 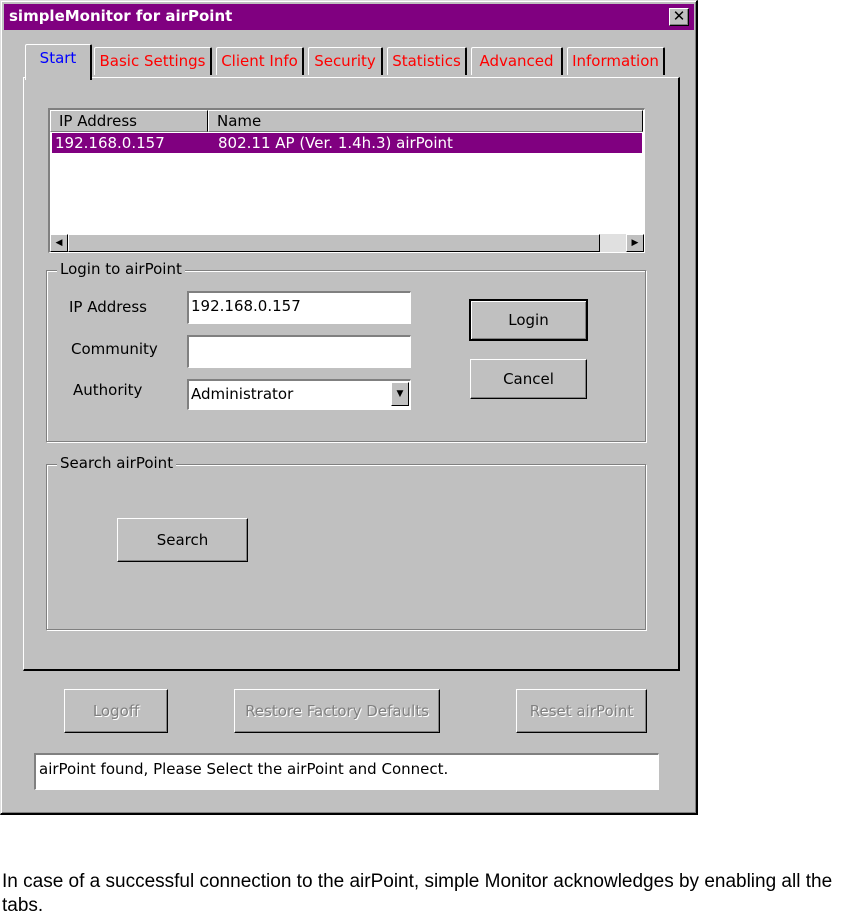 I want to click on horizontal-scrollbar: ◀ ▶, so click(x=347, y=243).